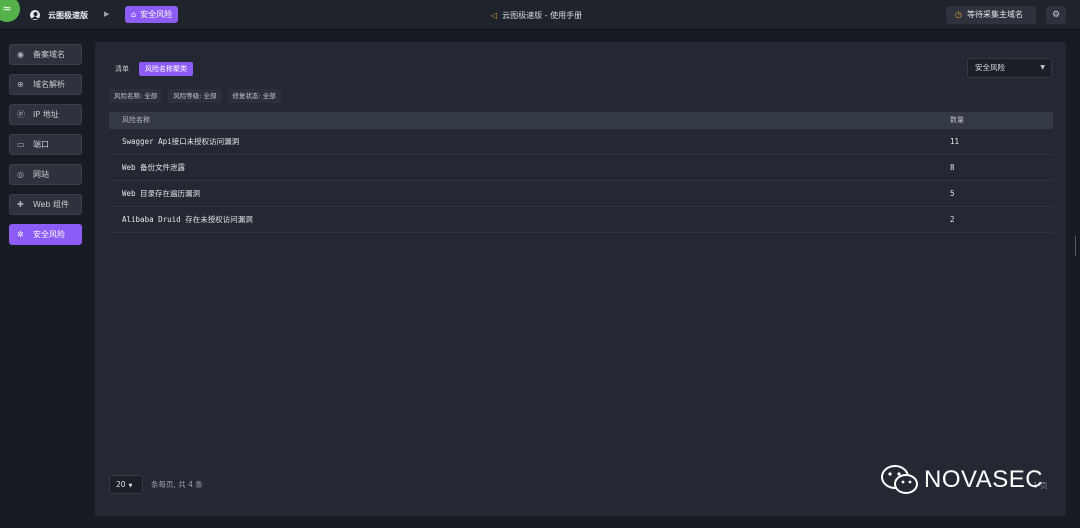  What do you see at coordinates (958, 14) in the screenshot?
I see `clock-icon: ◷` at bounding box center [958, 14].